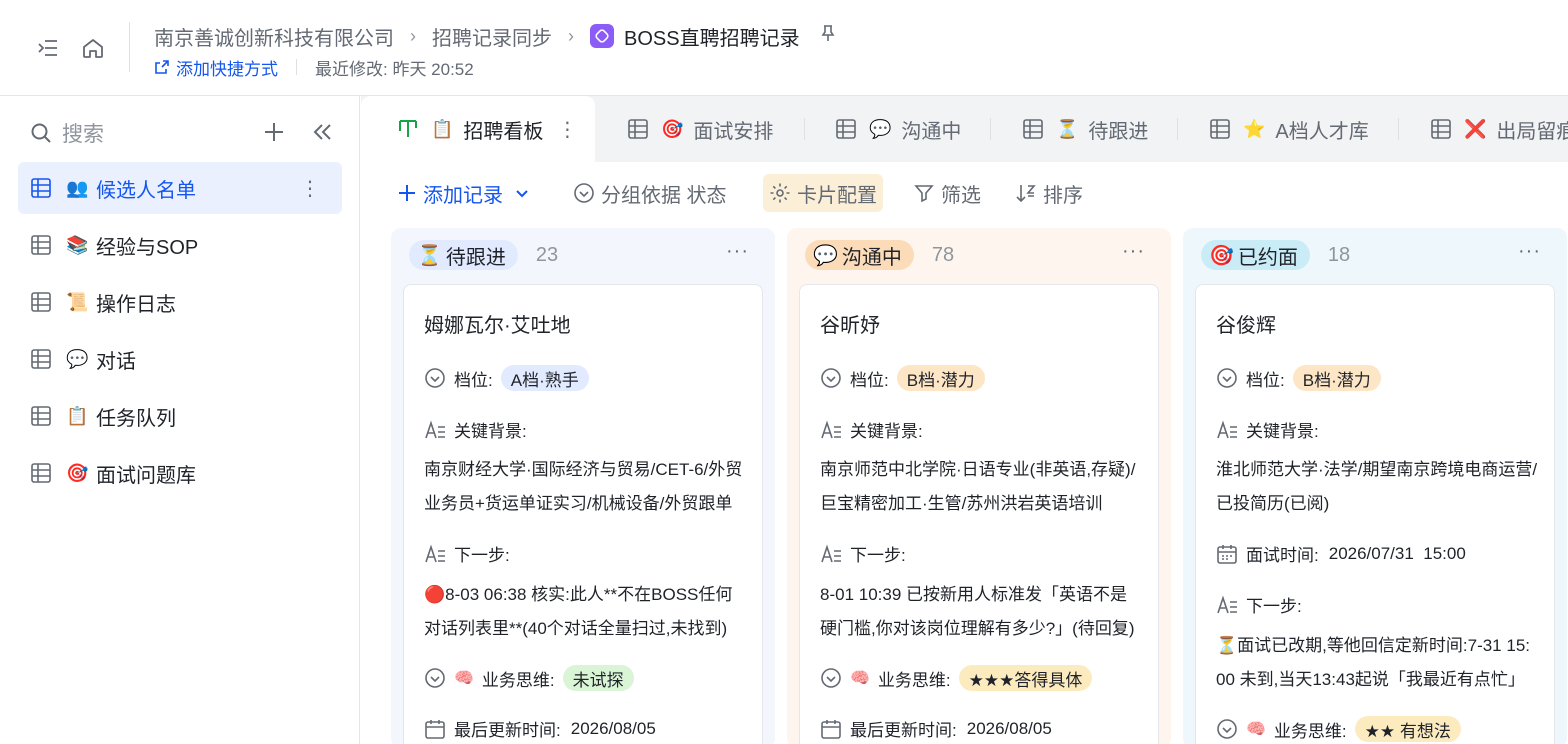 The image size is (1568, 744). I want to click on tab-recruit-board: 📋 招聘看板 ⋮, so click(478, 129).